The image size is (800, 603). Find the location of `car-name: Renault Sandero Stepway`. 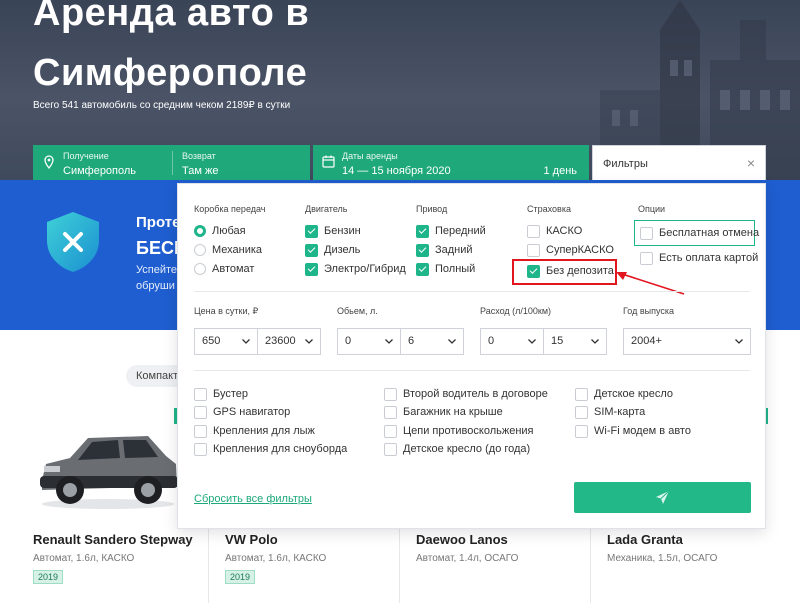

car-name: Renault Sandero Stepway is located at coordinates (113, 539).